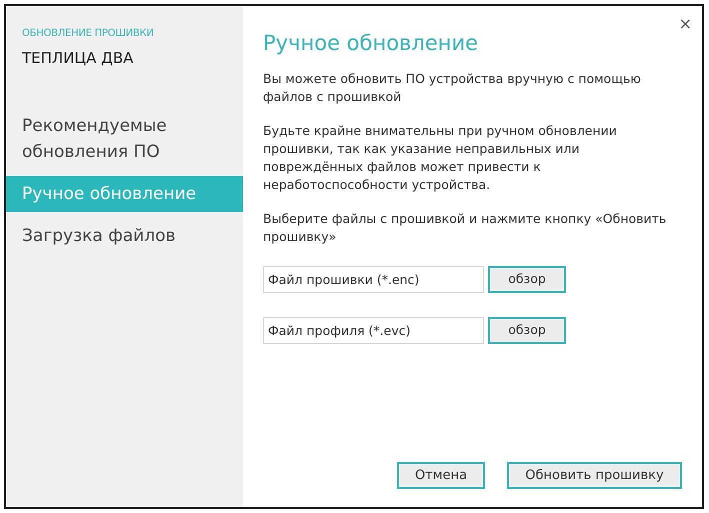 This screenshot has width=709, height=513. I want to click on close-icon: ×, so click(685, 24).